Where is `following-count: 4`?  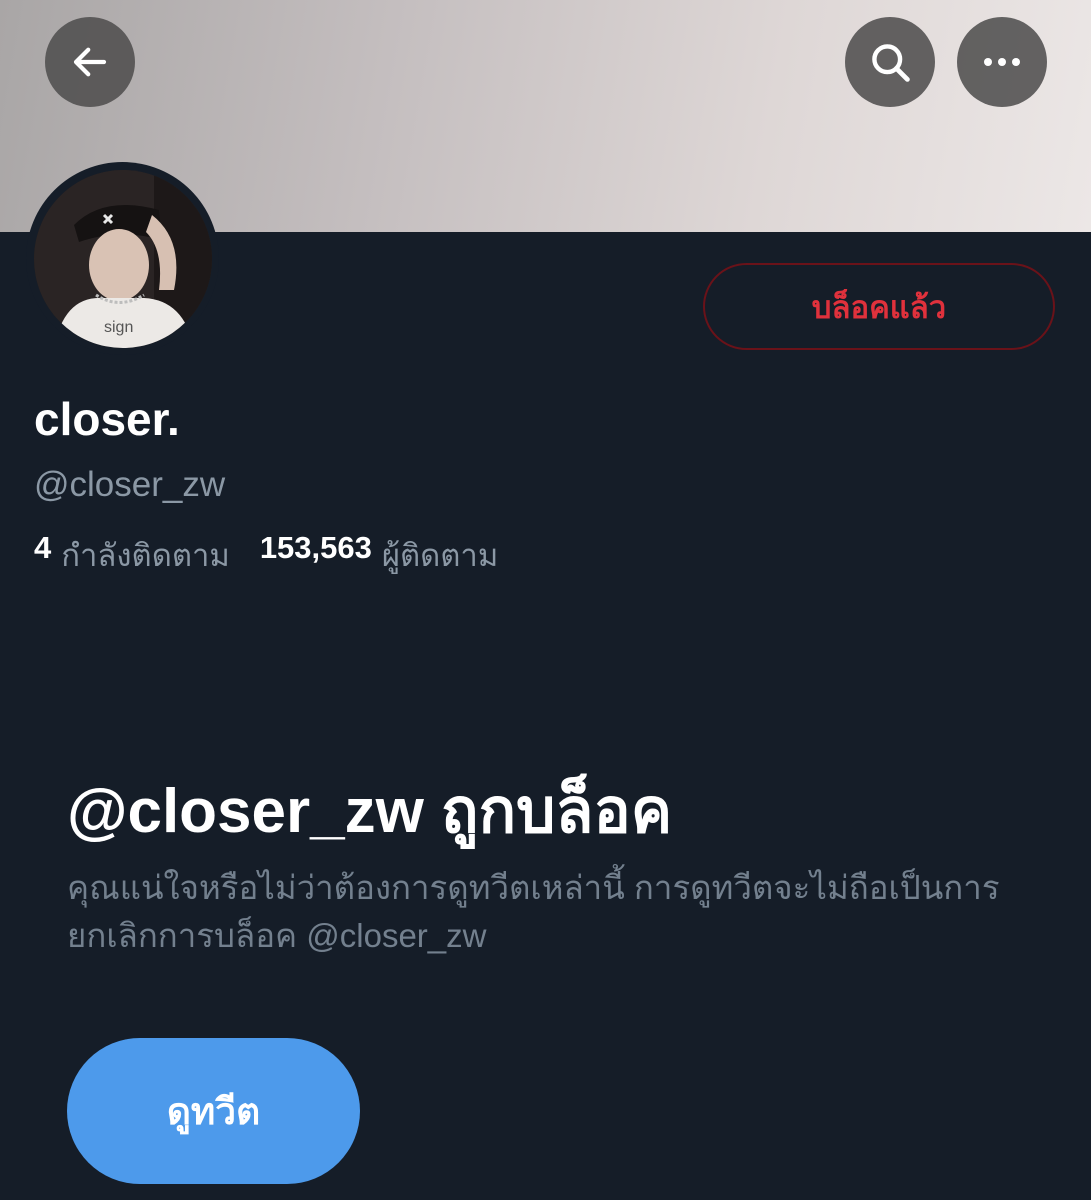 following-count: 4 is located at coordinates (43, 547).